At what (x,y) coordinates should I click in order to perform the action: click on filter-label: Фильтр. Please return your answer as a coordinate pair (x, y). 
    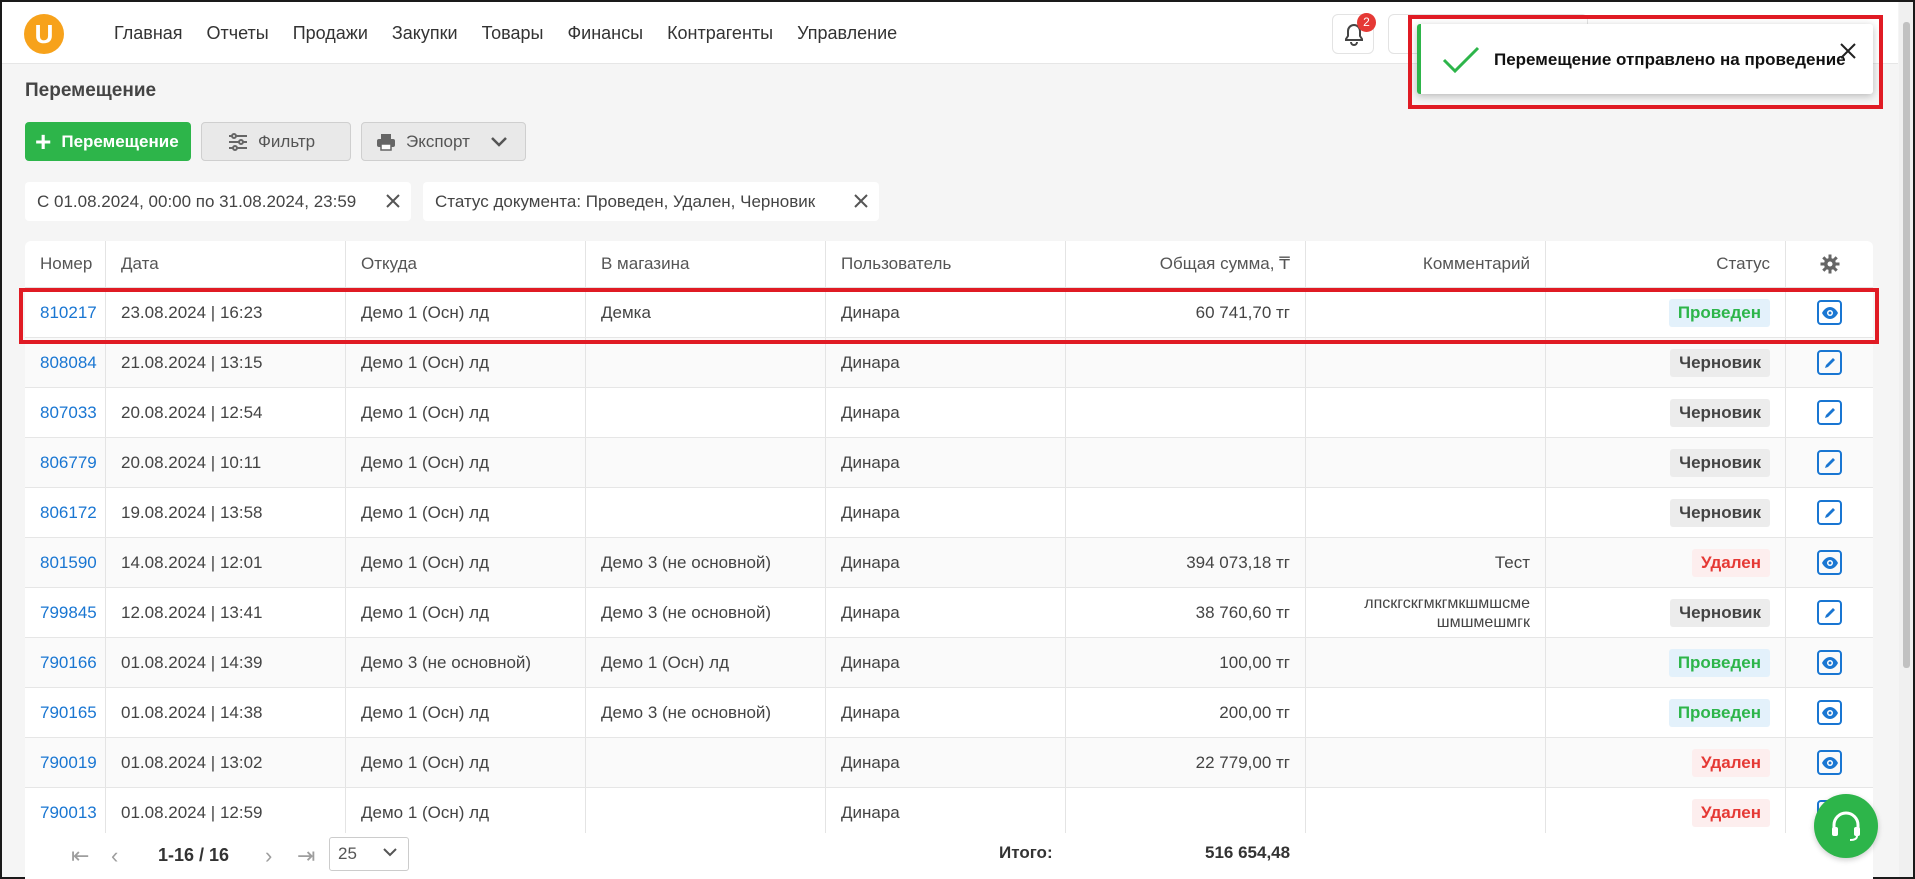
    Looking at the image, I should click on (287, 141).